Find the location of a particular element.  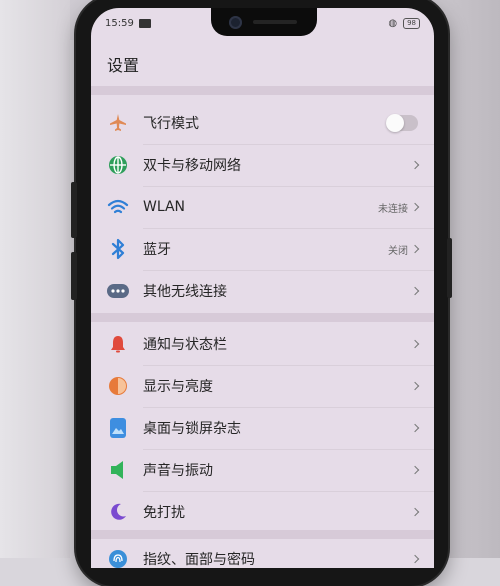

volume-down-button is located at coordinates (74, 276).